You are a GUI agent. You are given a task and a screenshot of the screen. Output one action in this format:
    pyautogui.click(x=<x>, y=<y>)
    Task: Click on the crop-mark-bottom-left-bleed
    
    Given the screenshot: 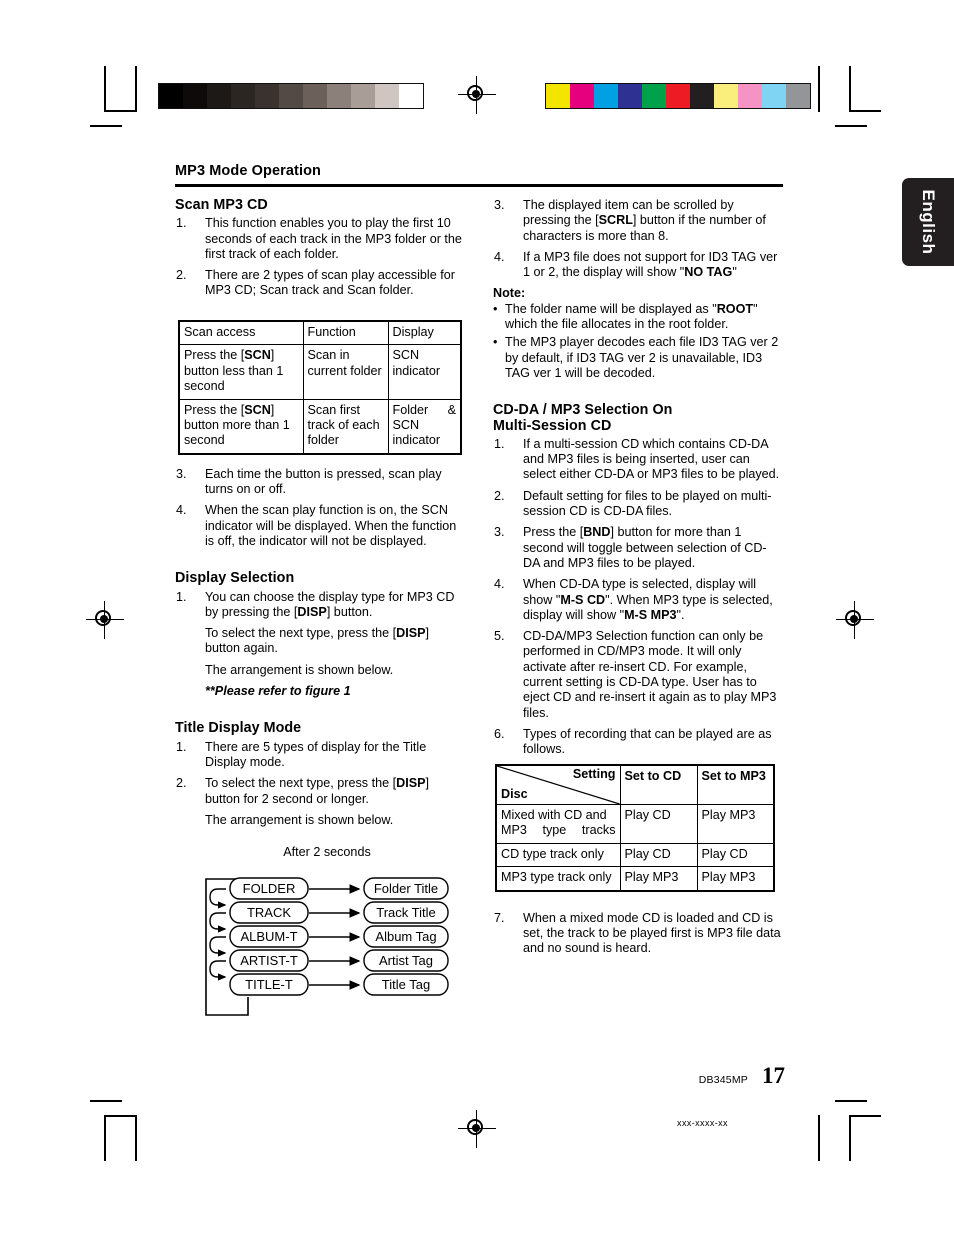 What is the action you would take?
    pyautogui.click(x=106, y=1101)
    